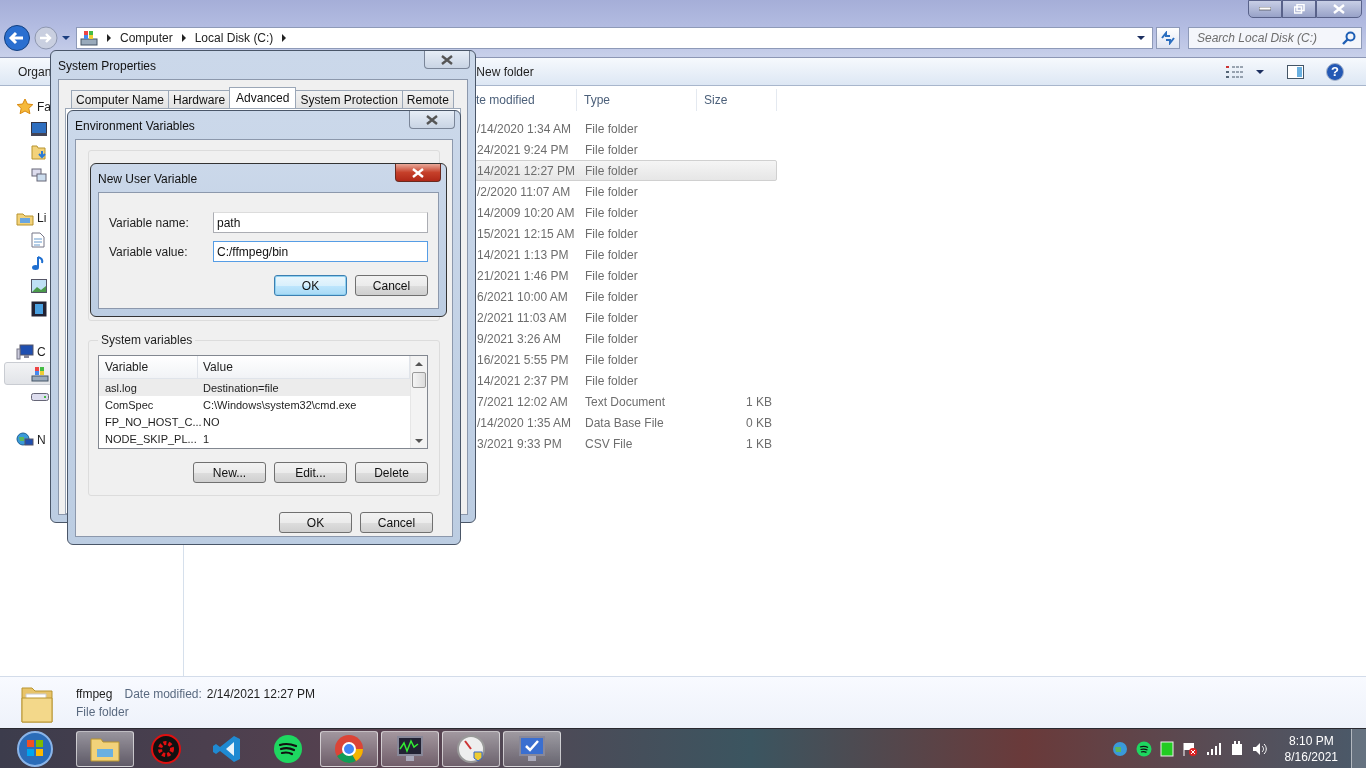  Describe the element at coordinates (135, 126) in the screenshot. I see `window-title: Environment Variables` at that location.